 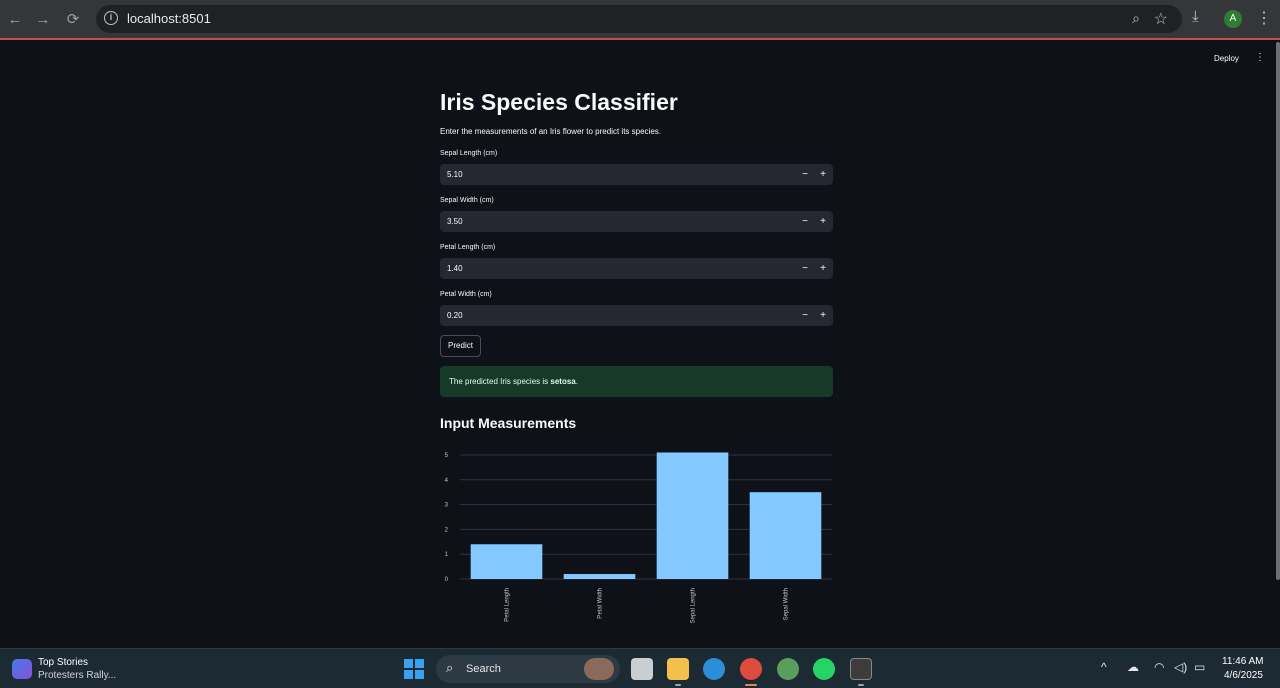 What do you see at coordinates (559, 102) in the screenshot?
I see `page-title: Iris Species Classifier` at bounding box center [559, 102].